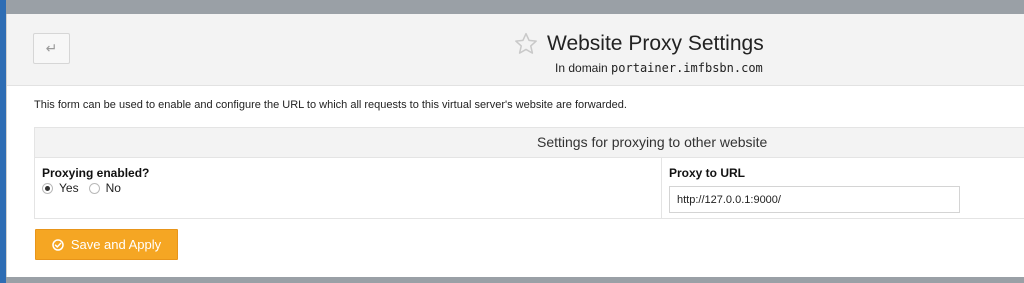 Image resolution: width=1024 pixels, height=283 pixels. I want to click on page-subtitle: In domain portainer.imfbsbn.com, so click(659, 68).